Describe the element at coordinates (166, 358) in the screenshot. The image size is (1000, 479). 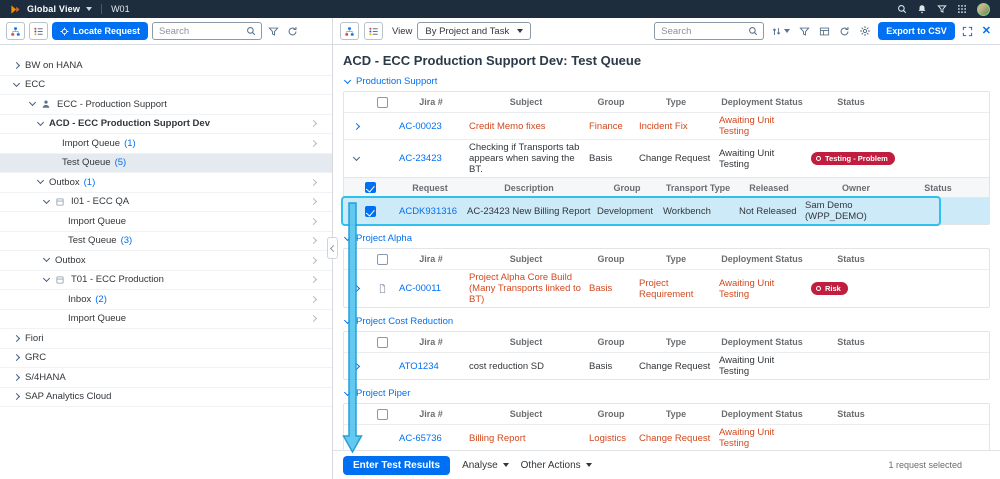
I see `tree-item-grc: GRC` at that location.